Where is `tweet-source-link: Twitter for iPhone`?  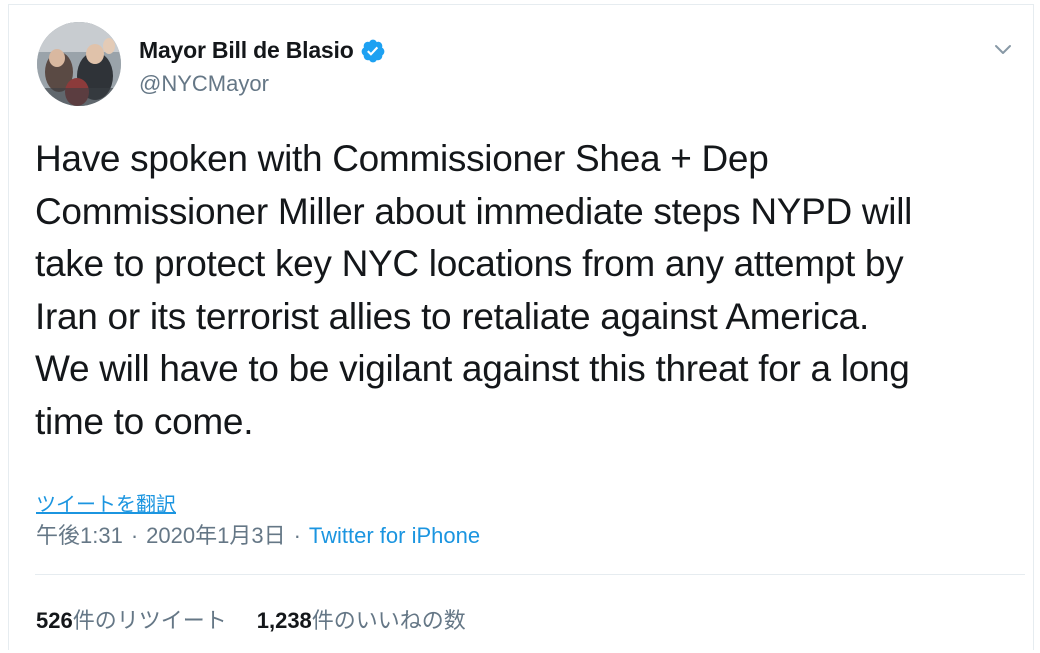
tweet-source-link: Twitter for iPhone is located at coordinates (394, 536).